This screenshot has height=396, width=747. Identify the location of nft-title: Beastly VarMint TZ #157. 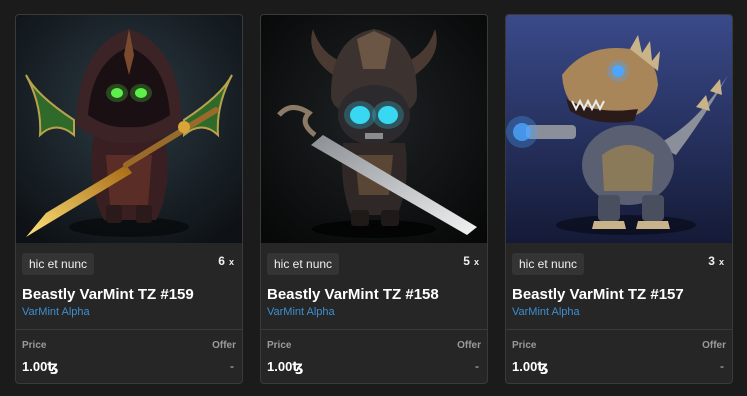
(598, 294).